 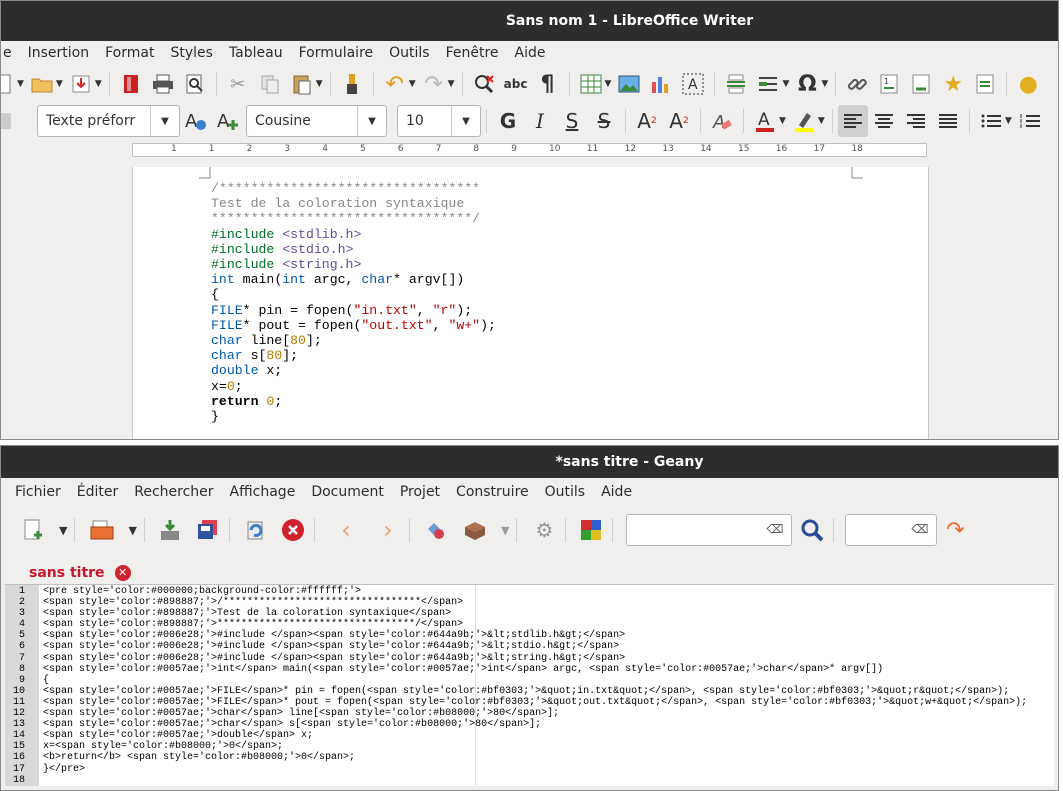 I want to click on undo-dropdown-icon: ▼, so click(x=412, y=84).